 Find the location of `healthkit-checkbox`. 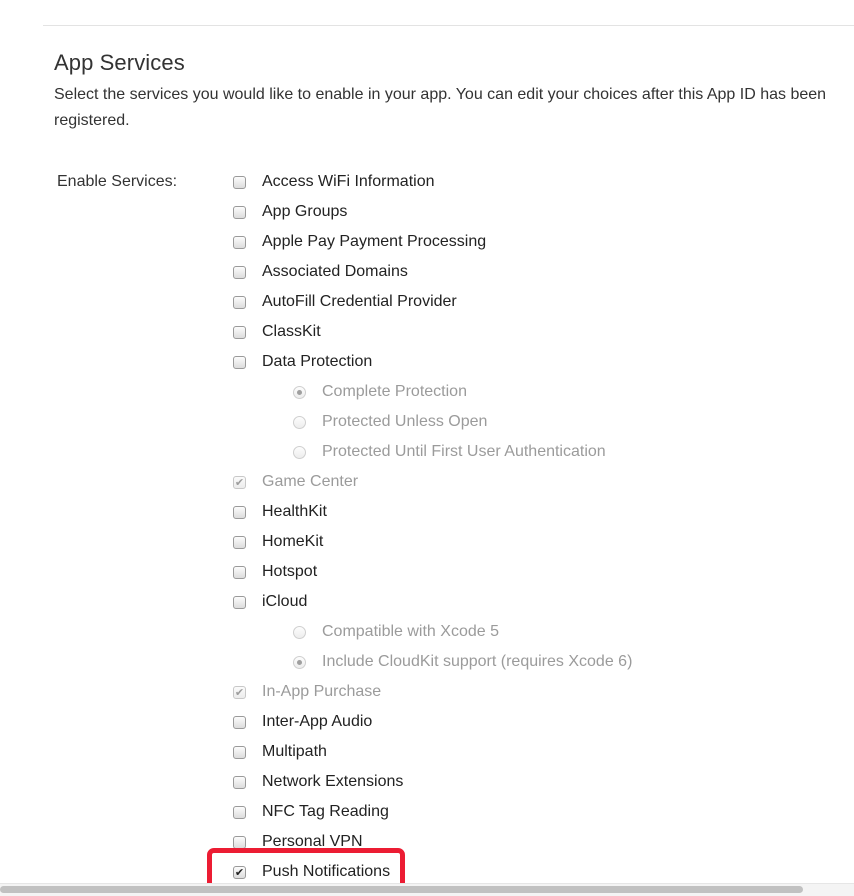

healthkit-checkbox is located at coordinates (239, 512).